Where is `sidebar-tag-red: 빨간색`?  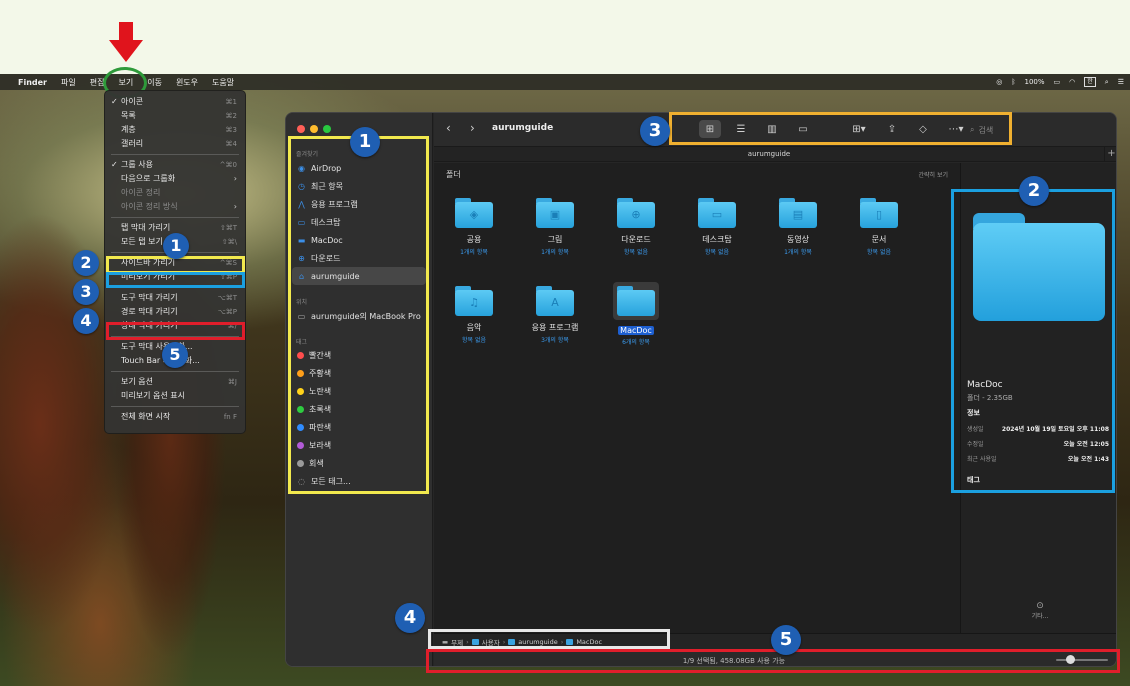 sidebar-tag-red: 빨간색 is located at coordinates (359, 355).